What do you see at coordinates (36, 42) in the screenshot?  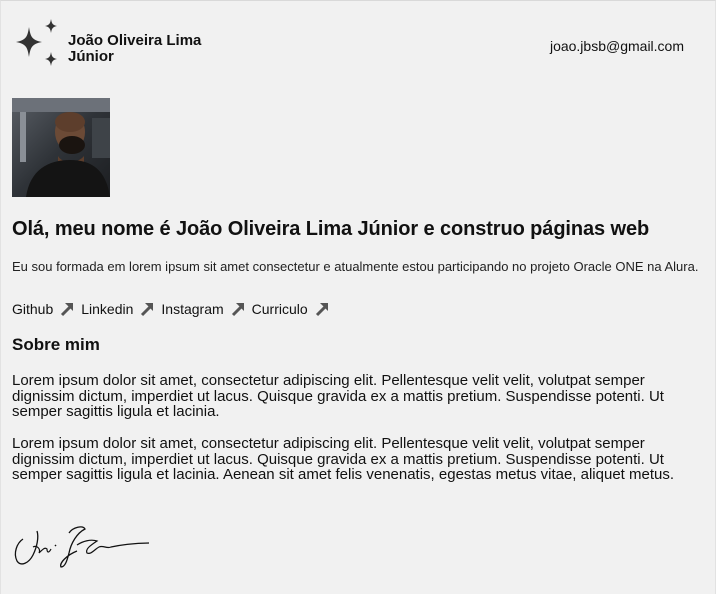 I see `sparkles-icon` at bounding box center [36, 42].